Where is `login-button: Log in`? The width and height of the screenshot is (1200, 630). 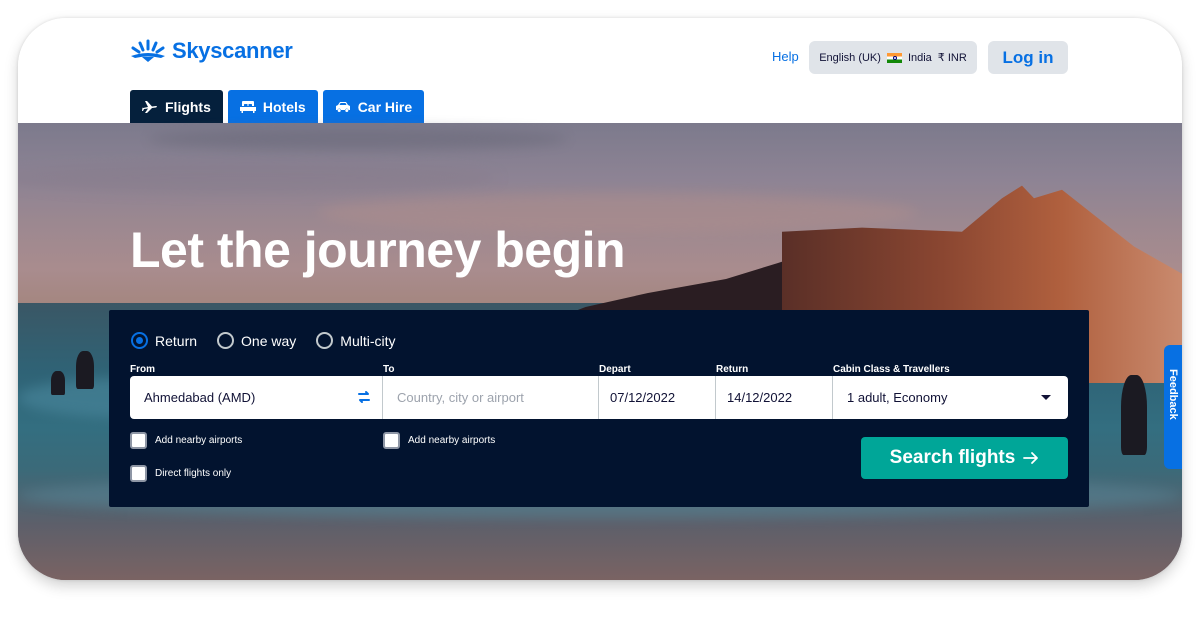 login-button: Log in is located at coordinates (1028, 57).